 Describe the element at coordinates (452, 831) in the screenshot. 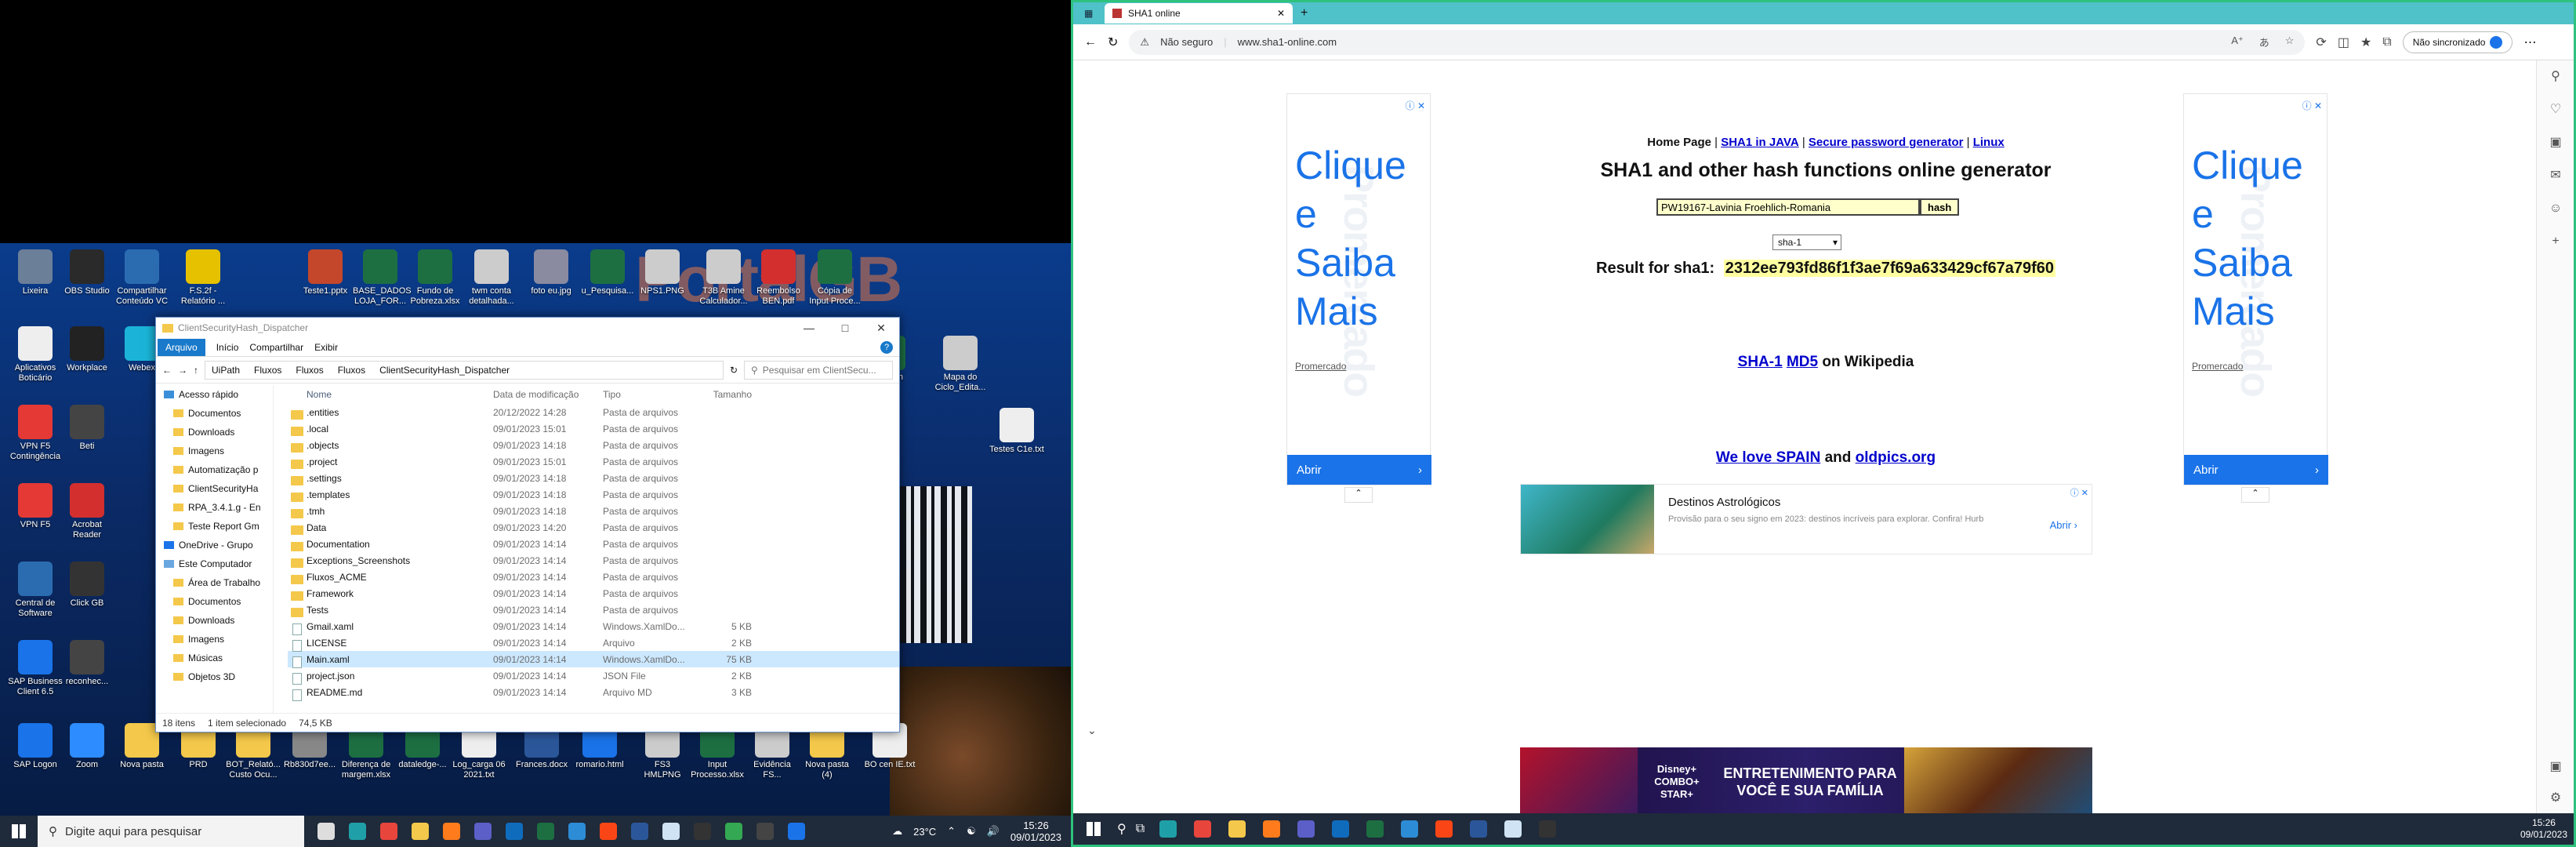

I see `firefox-icon` at that location.